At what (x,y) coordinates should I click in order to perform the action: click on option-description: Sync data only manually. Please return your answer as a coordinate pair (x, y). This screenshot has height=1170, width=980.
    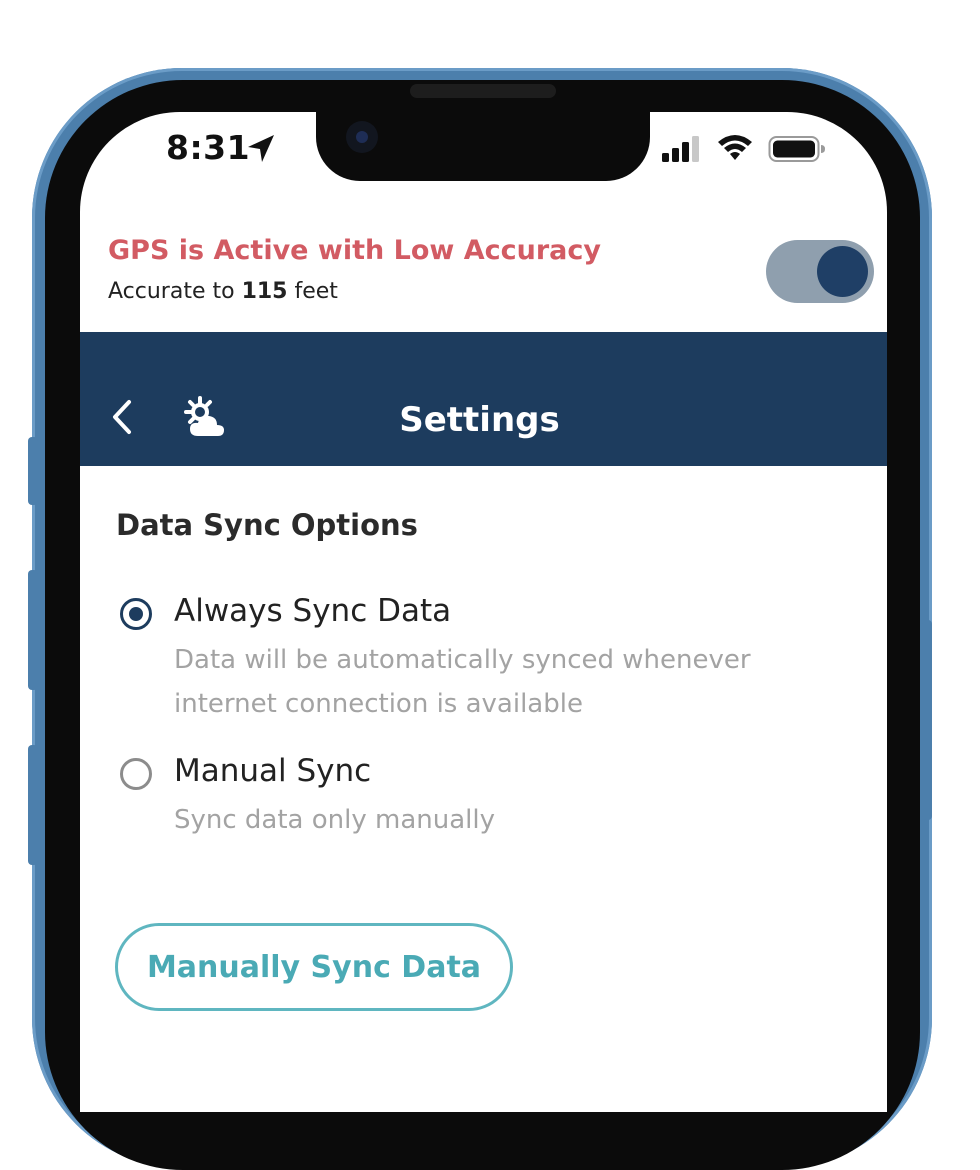
    Looking at the image, I should click on (335, 820).